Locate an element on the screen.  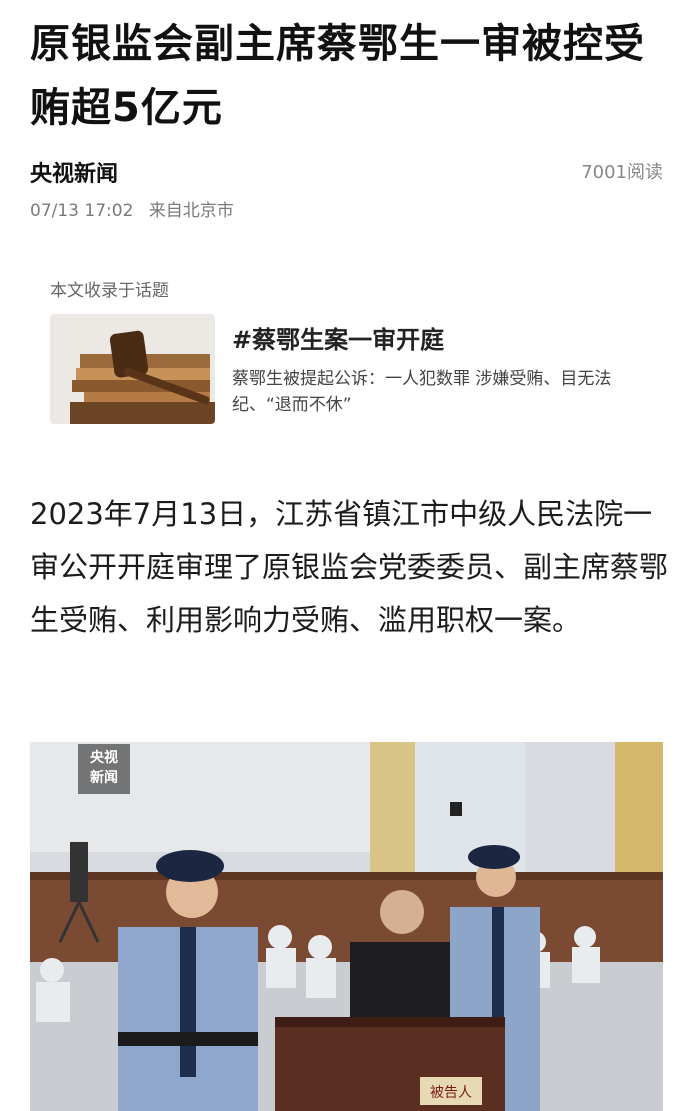
topic-title: #蔡鄂生案一审开庭 is located at coordinates (338, 337).